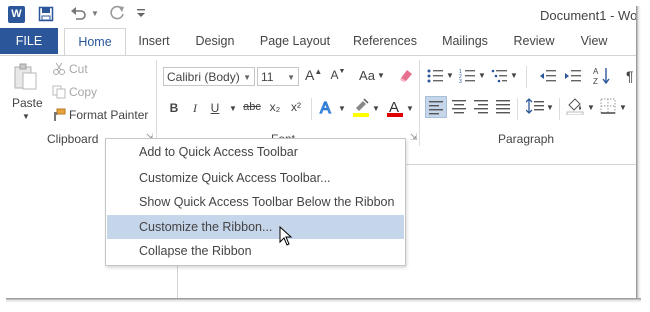  Describe the element at coordinates (588, 15) in the screenshot. I see `document-title: Document1 - Wor` at that location.